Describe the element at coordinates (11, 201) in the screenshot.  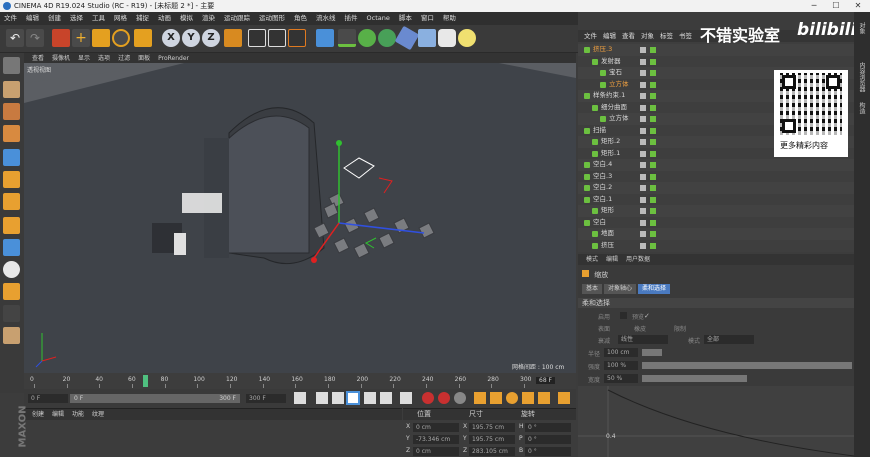
I see `polygons-mode-icon` at that location.